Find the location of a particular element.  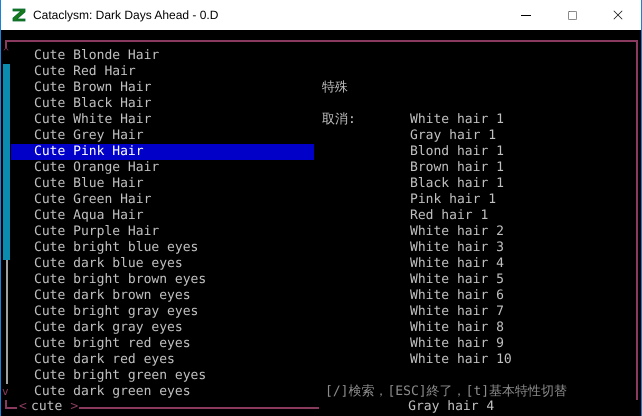

trait-list-item: Cute Aqua Hair is located at coordinates (162, 216).